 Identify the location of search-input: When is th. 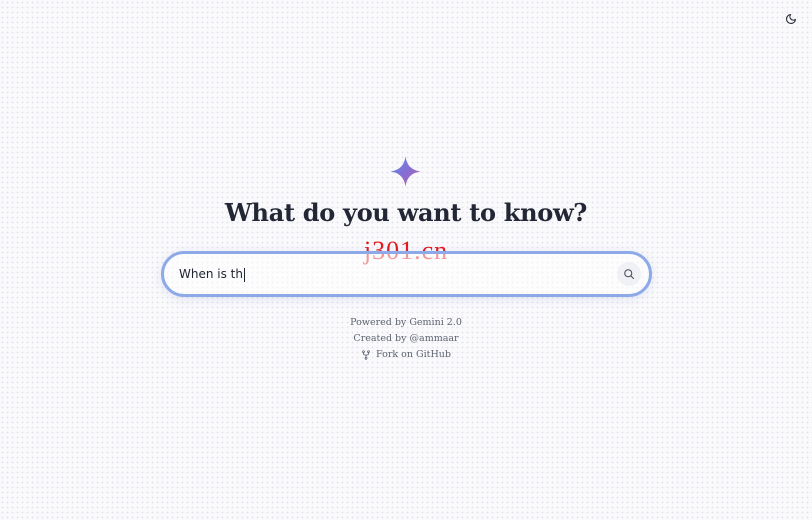
(212, 274).